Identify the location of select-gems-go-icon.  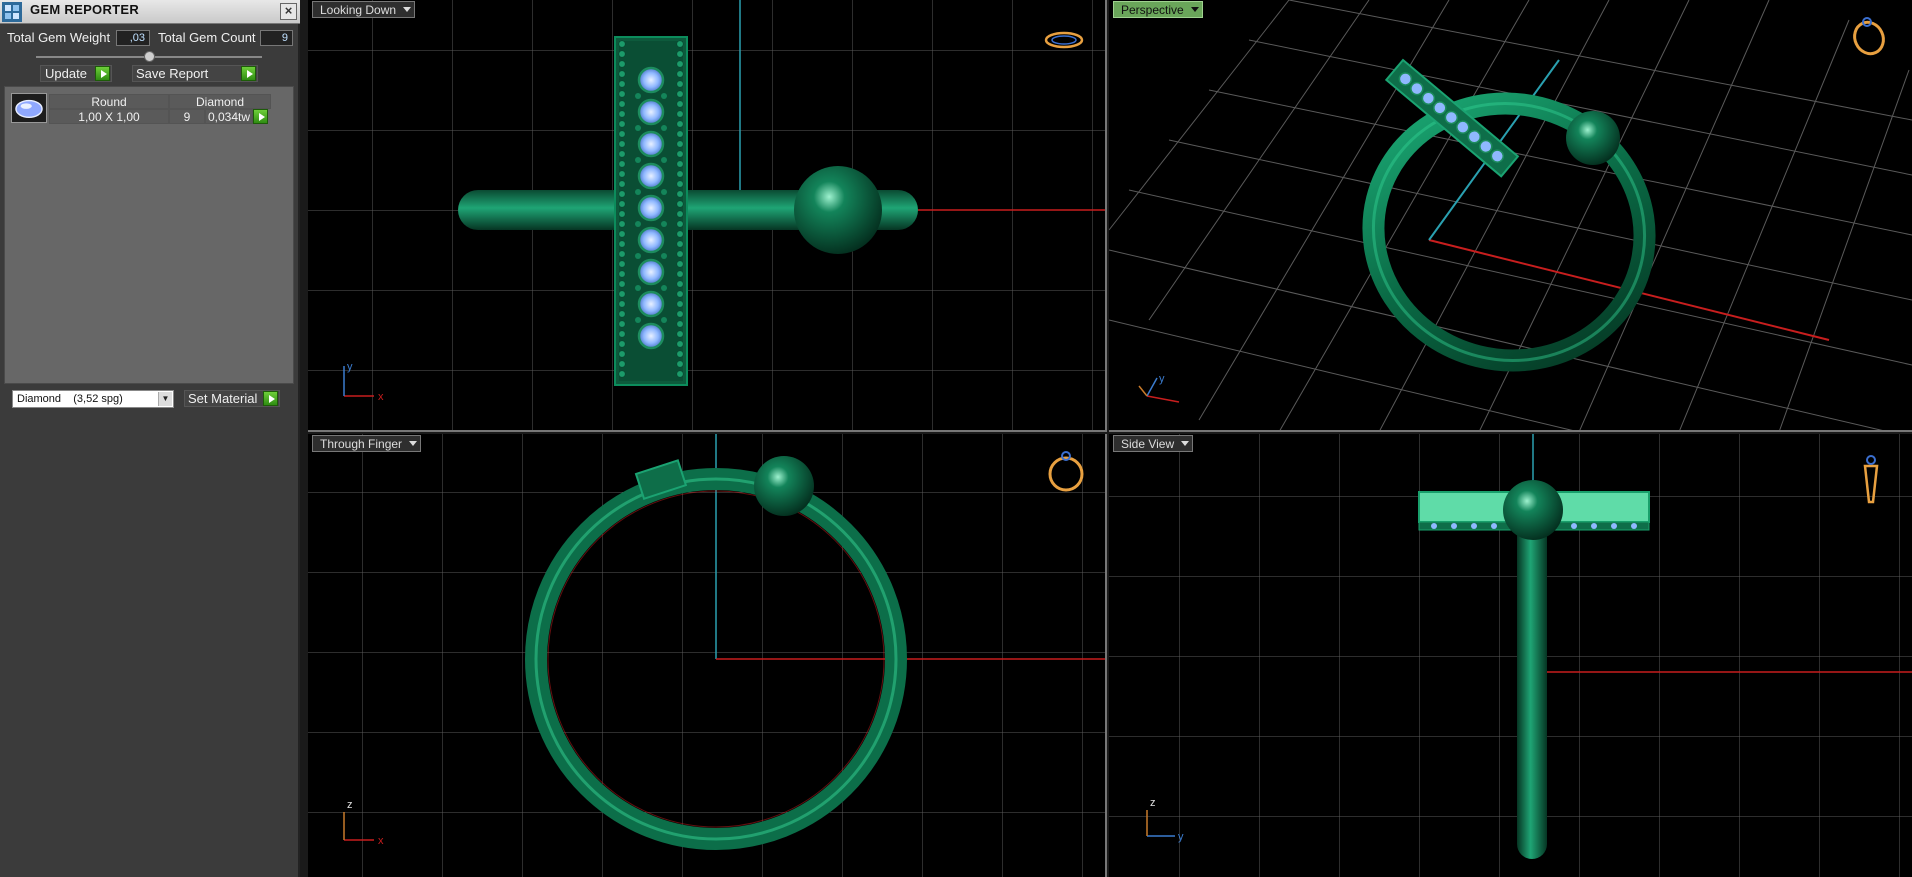
(260, 116).